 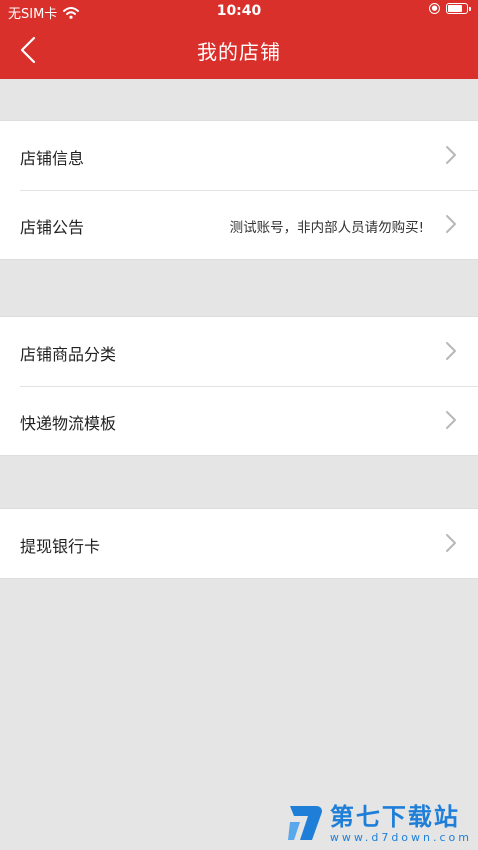 I want to click on watermark: 第七下载站 www.d7down.com, so click(x=379, y=823).